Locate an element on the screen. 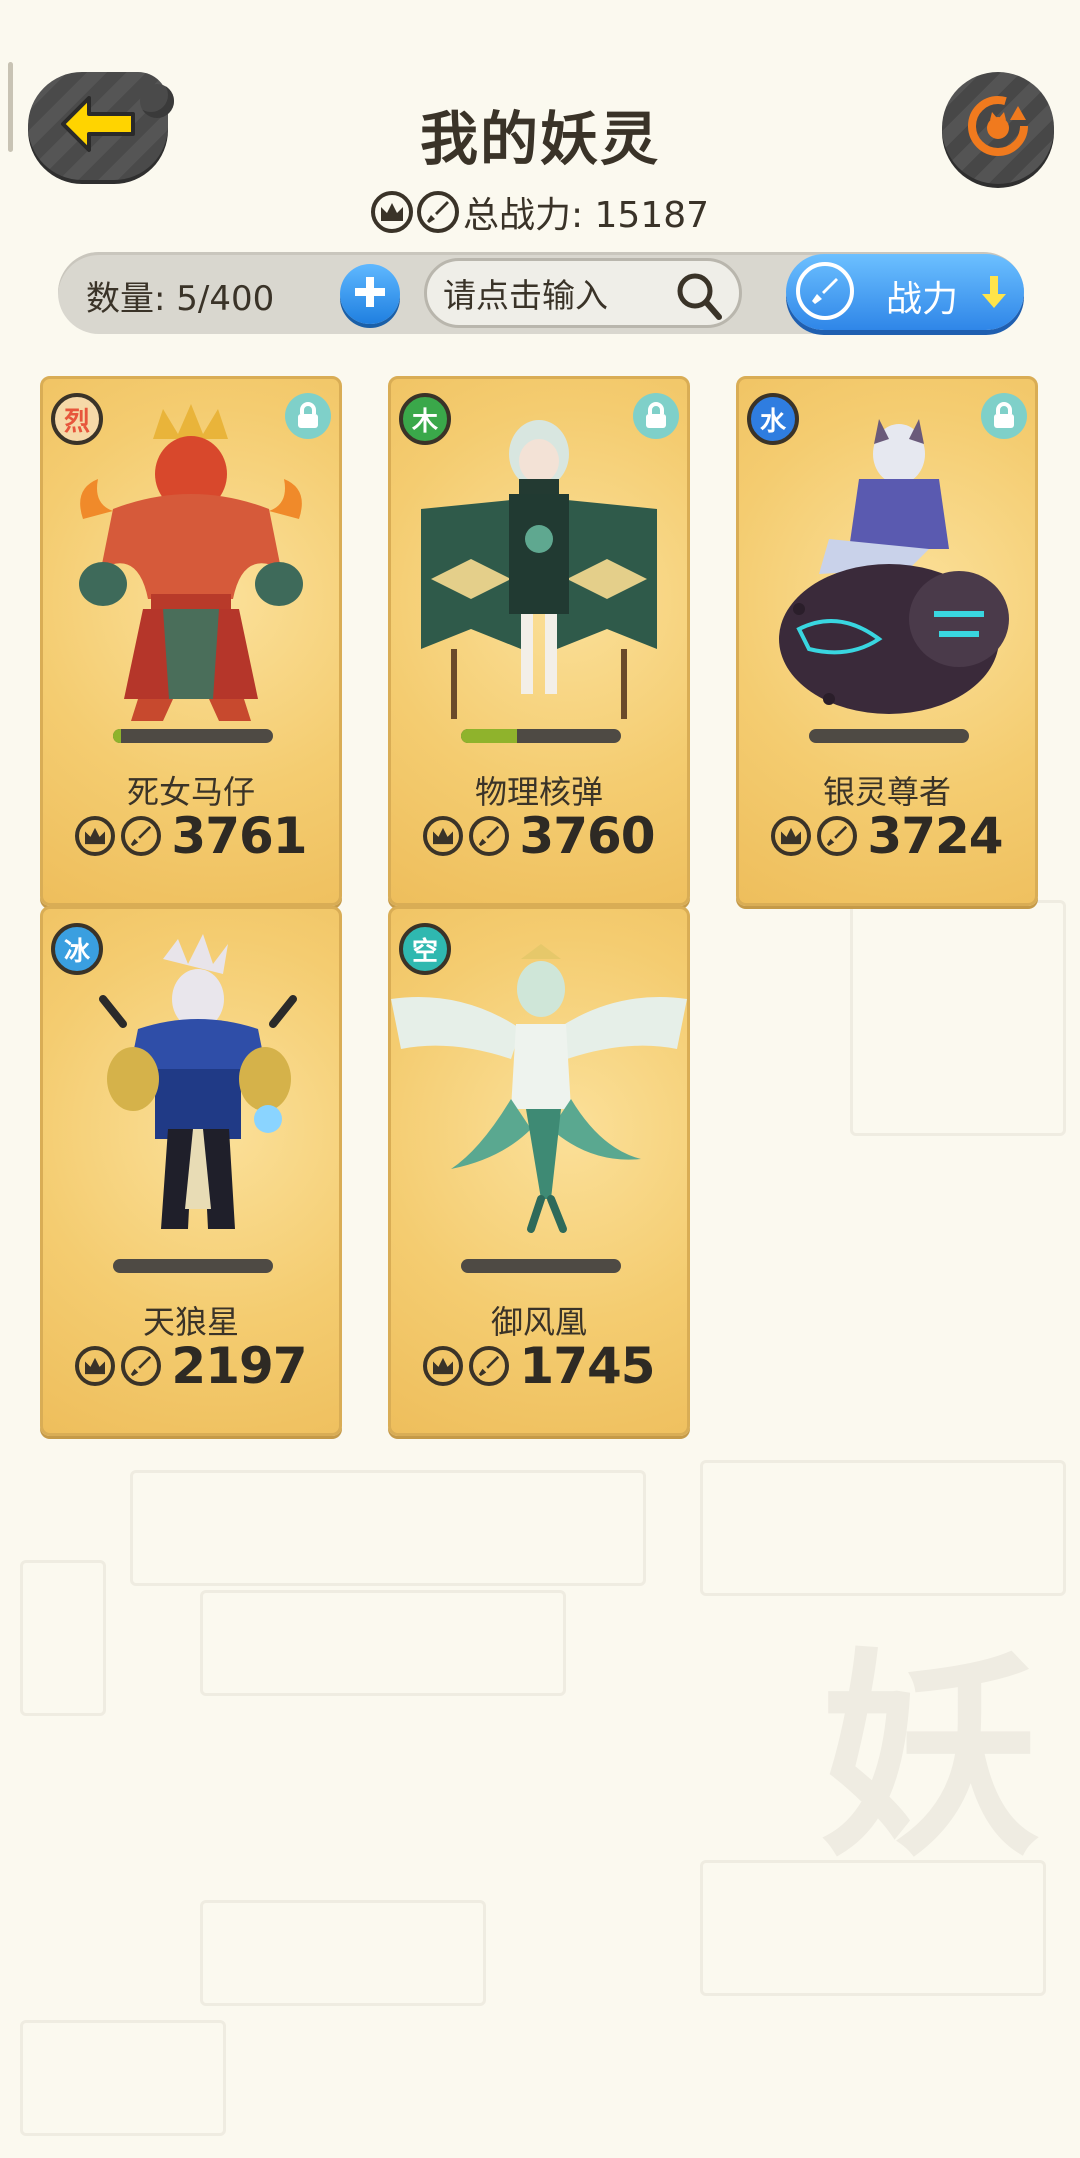 The width and height of the screenshot is (1080, 2158). power-value: 2197 is located at coordinates (239, 1366).